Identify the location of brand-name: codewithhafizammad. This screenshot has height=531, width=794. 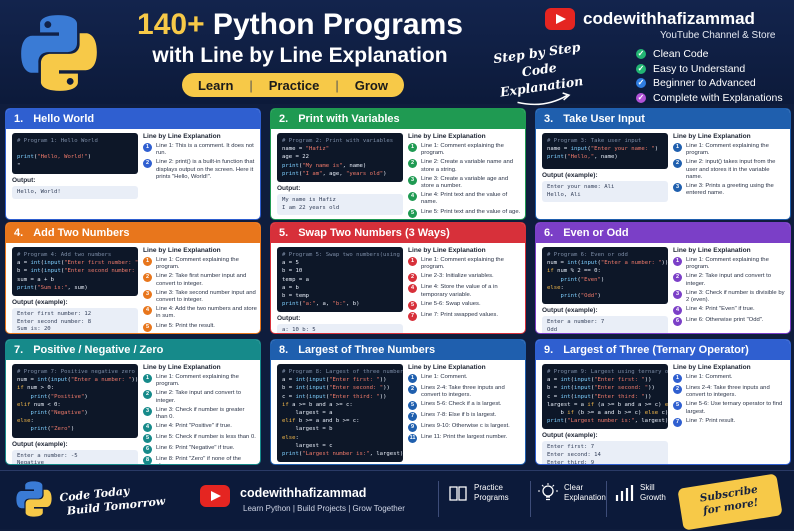
(669, 18).